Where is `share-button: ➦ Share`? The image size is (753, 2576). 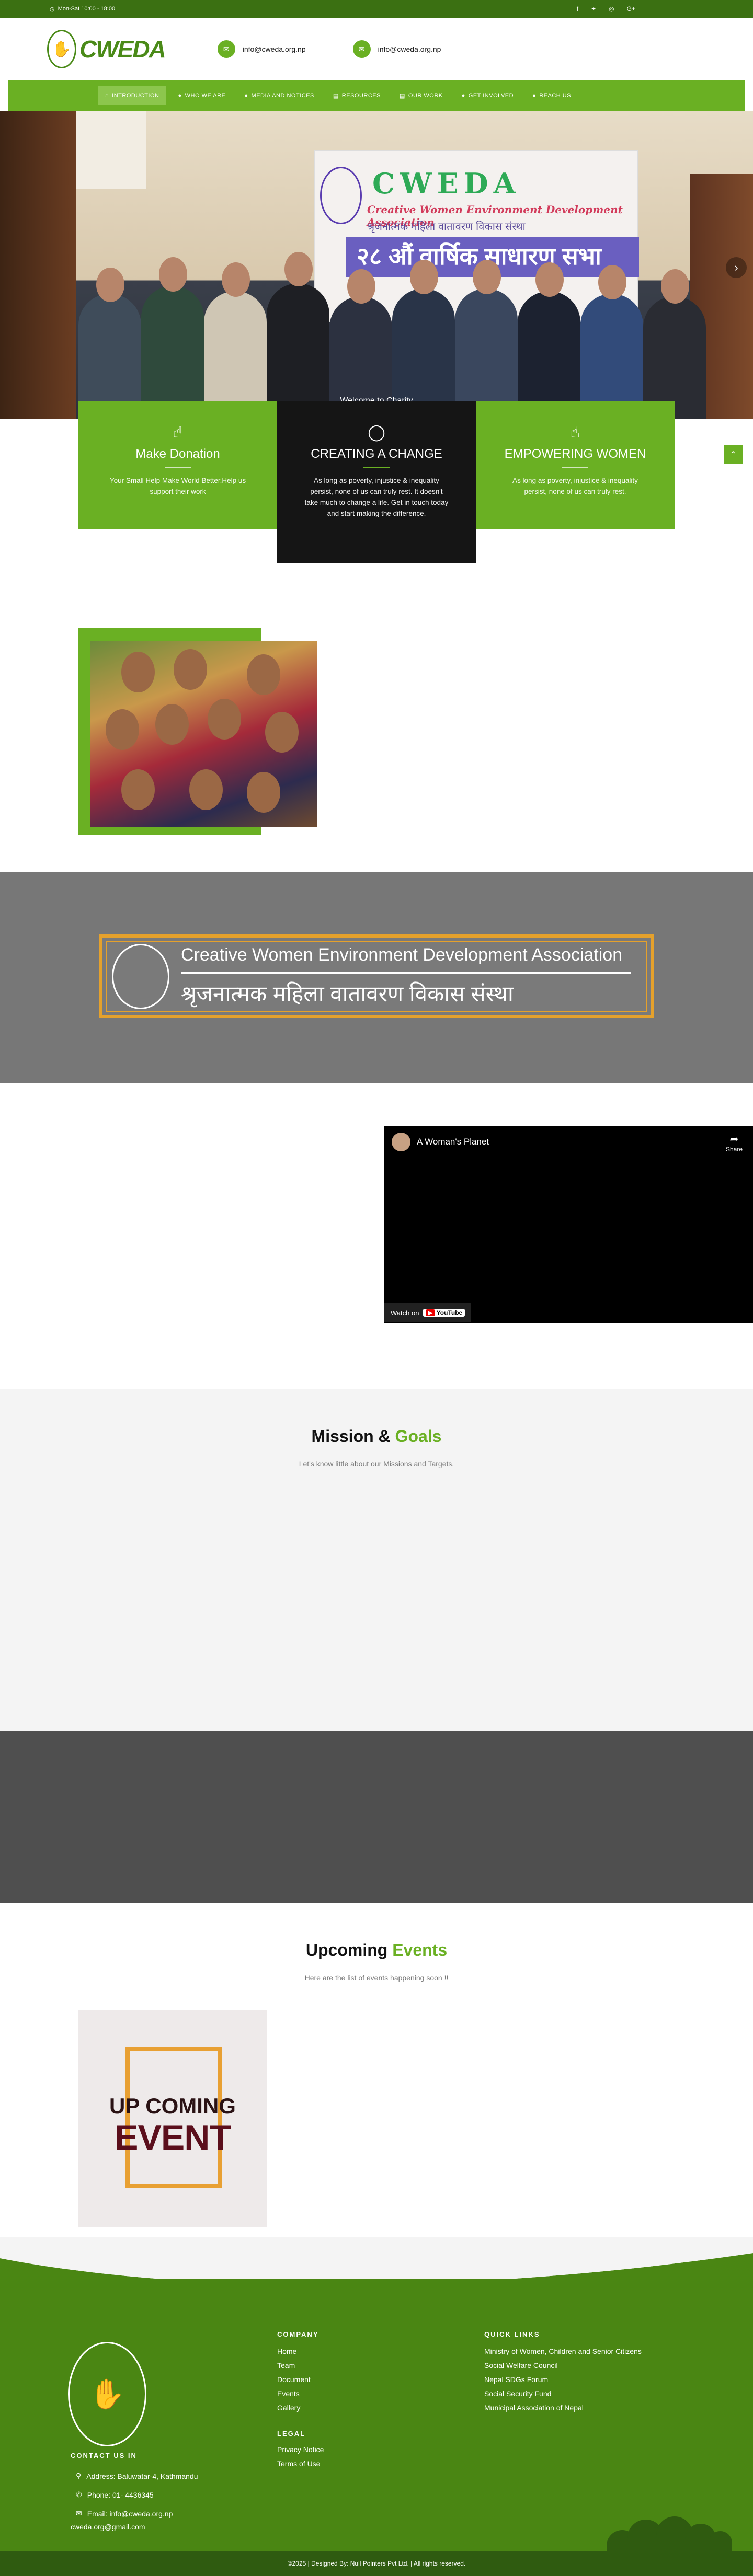 share-button: ➦ Share is located at coordinates (734, 1143).